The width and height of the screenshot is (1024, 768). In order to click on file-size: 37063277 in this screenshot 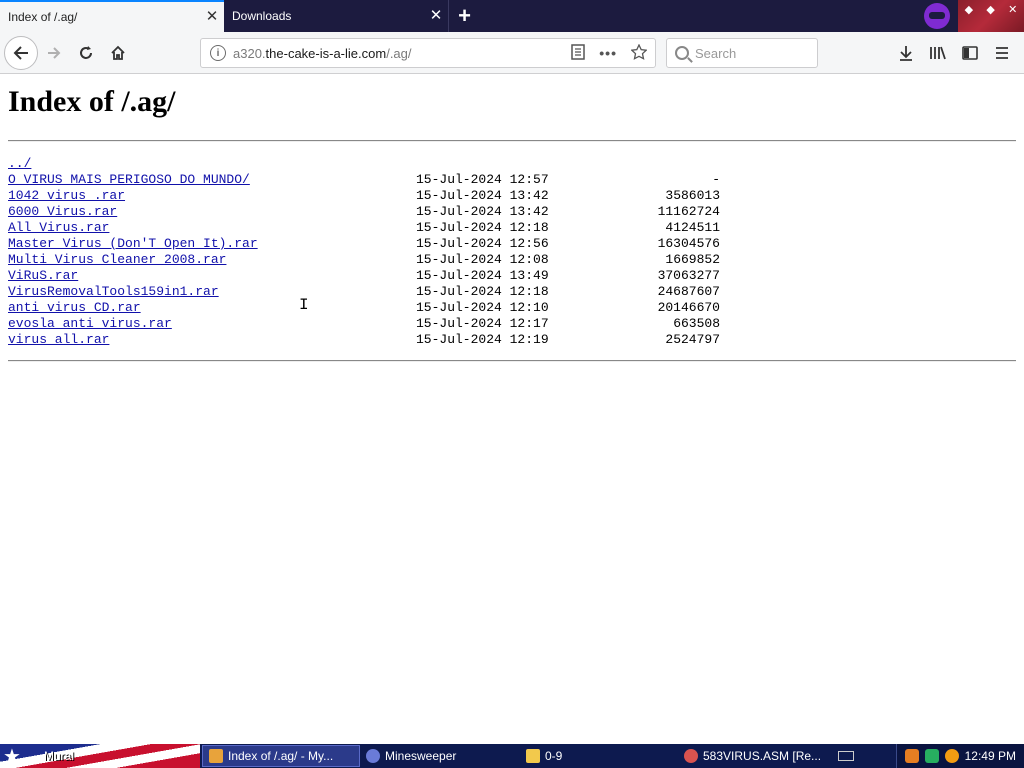, I will do `click(688, 275)`.